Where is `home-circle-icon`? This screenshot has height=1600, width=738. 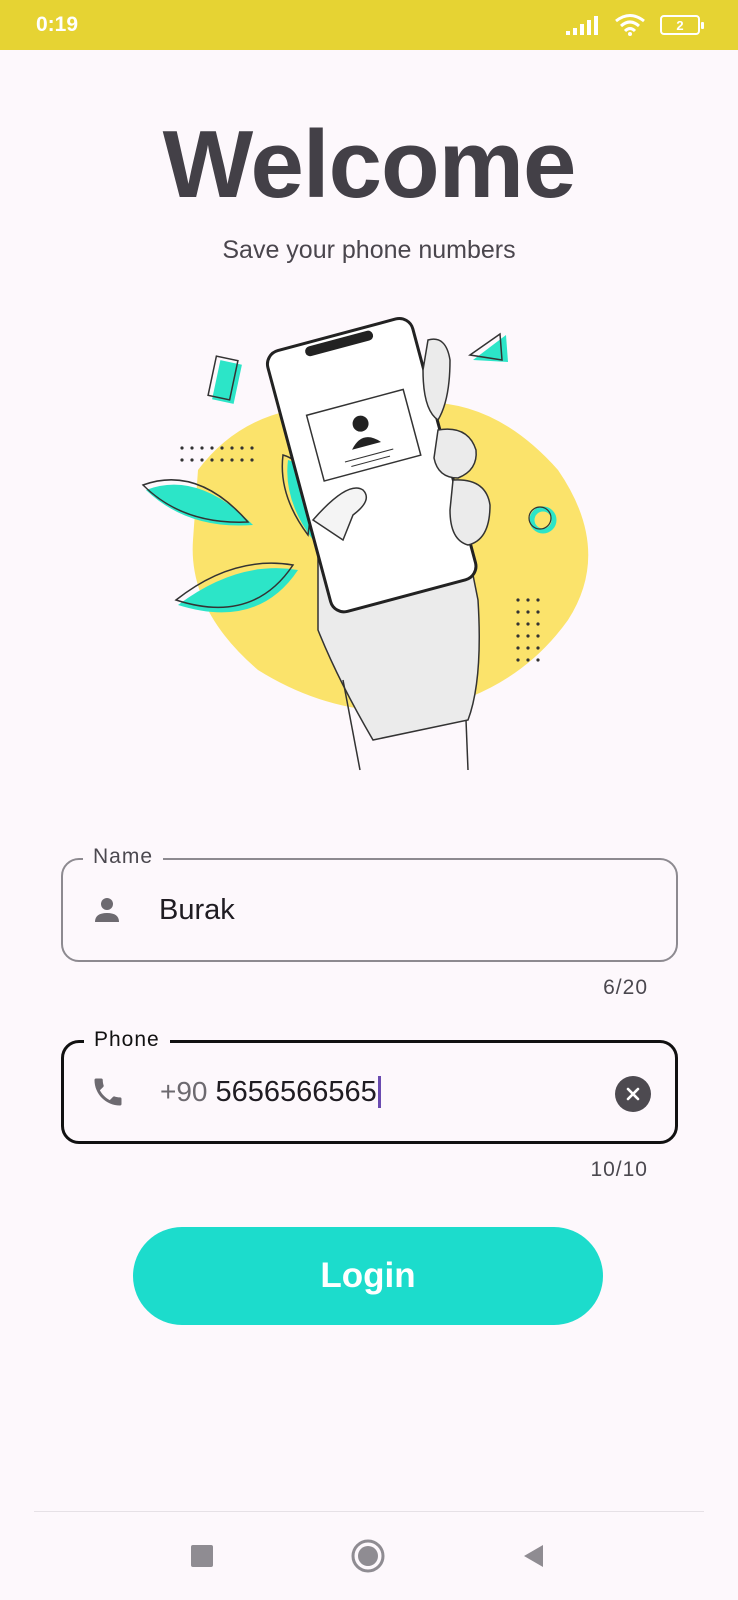
home-circle-icon is located at coordinates (368, 1556).